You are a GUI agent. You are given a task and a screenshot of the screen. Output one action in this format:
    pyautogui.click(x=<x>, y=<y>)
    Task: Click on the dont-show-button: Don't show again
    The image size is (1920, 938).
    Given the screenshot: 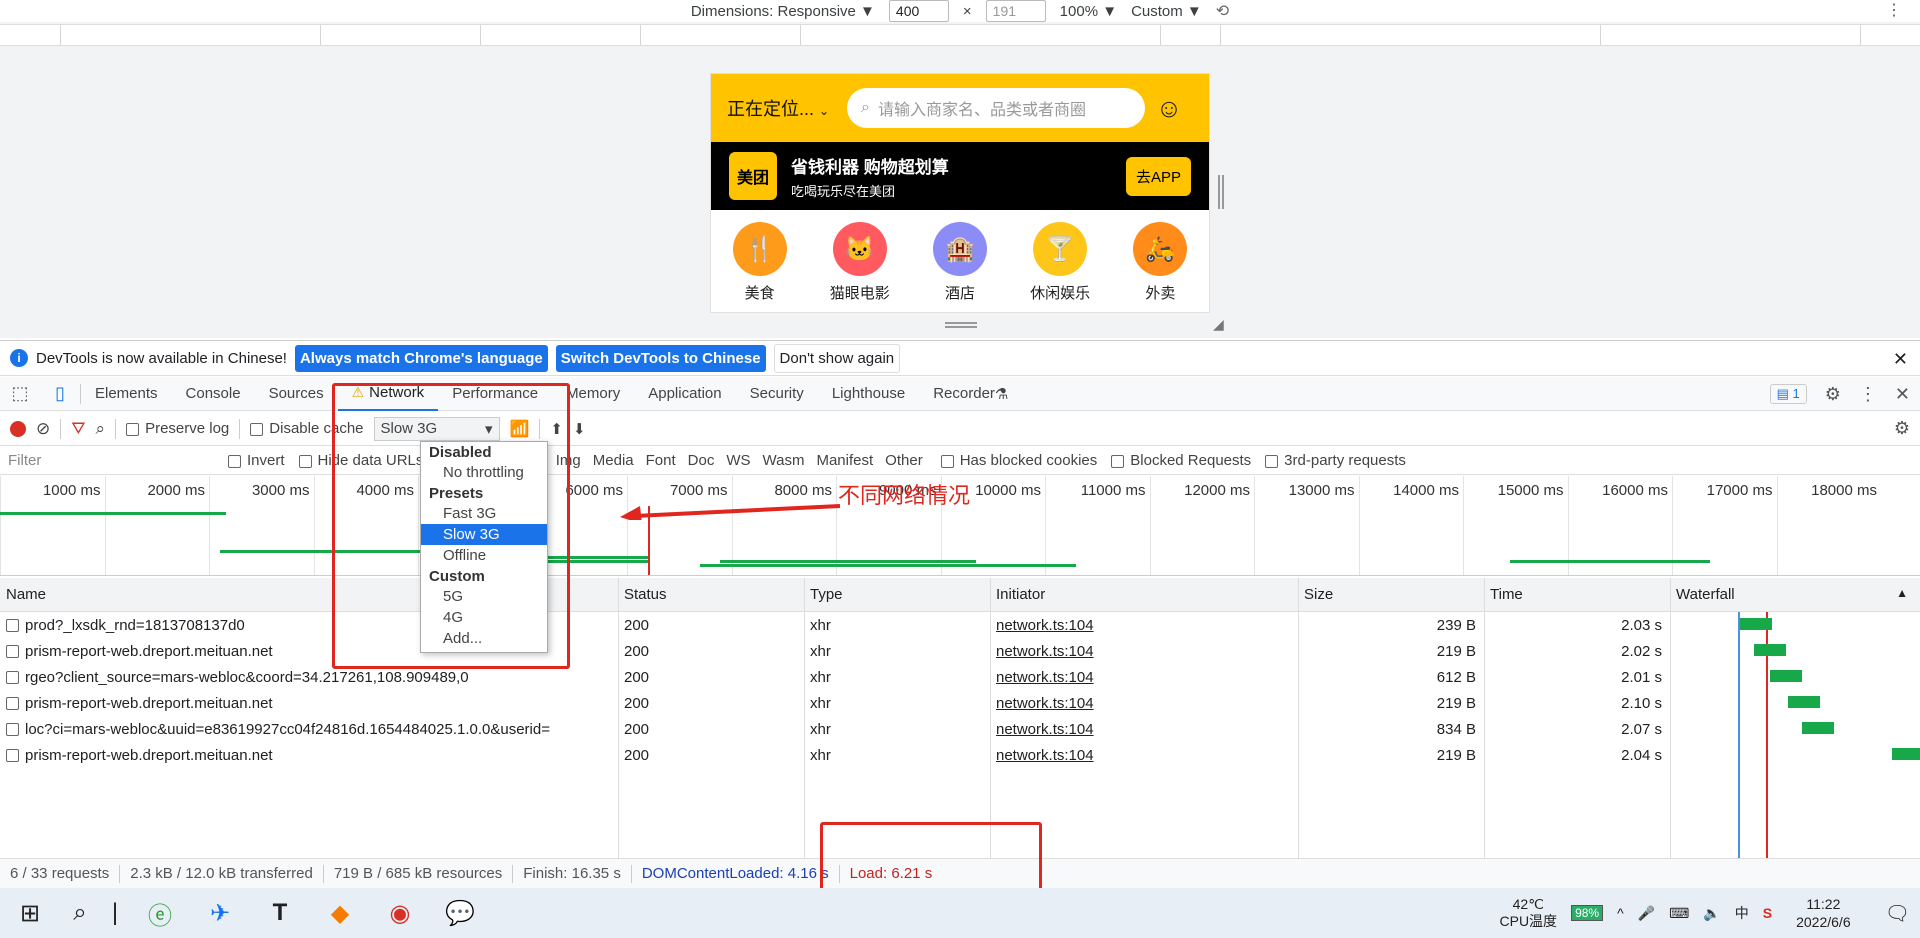 What is the action you would take?
    pyautogui.click(x=837, y=358)
    